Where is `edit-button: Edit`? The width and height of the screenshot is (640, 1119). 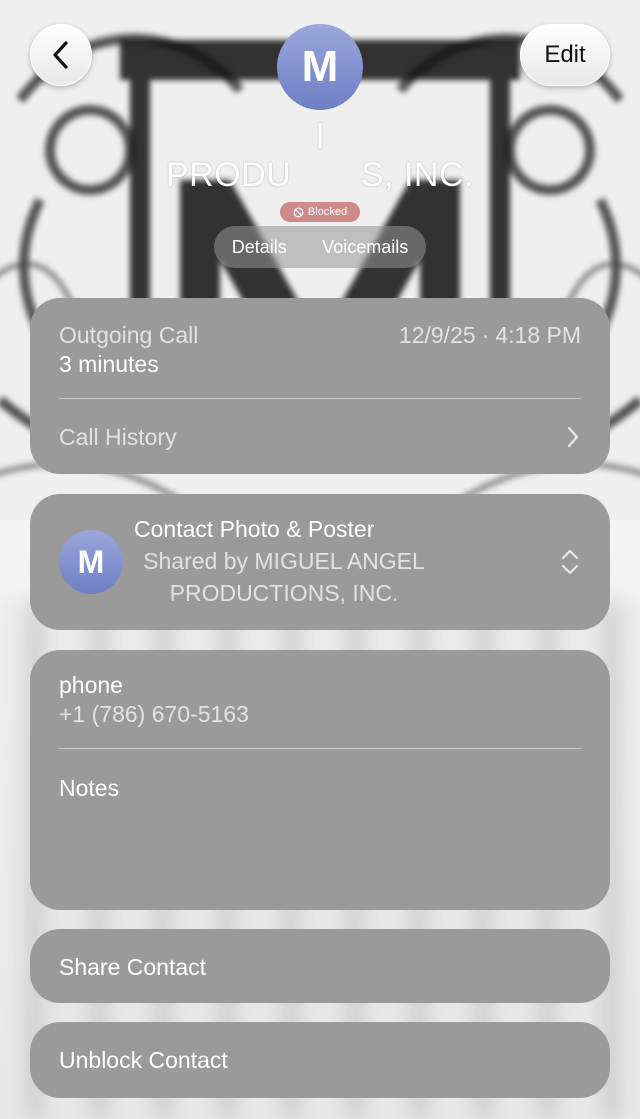
edit-button: Edit is located at coordinates (565, 55).